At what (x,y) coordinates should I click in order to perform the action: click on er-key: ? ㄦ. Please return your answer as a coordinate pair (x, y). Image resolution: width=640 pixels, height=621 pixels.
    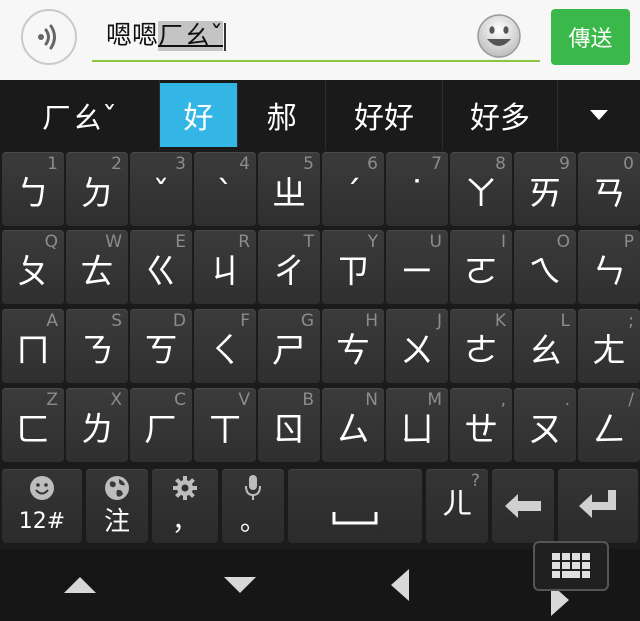
    Looking at the image, I should click on (457, 506).